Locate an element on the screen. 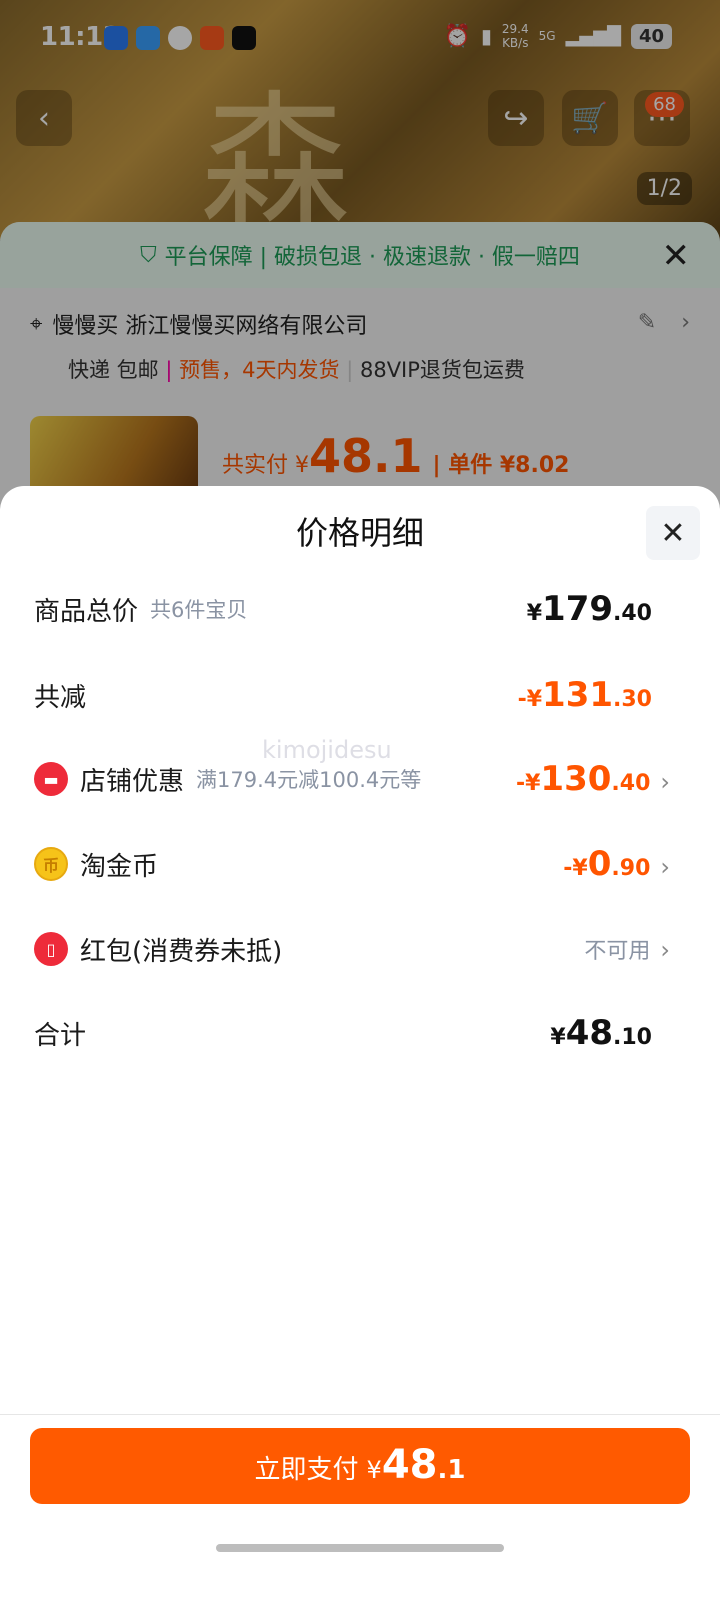 This screenshot has height=1600, width=720. close-button: ✕ is located at coordinates (673, 533).